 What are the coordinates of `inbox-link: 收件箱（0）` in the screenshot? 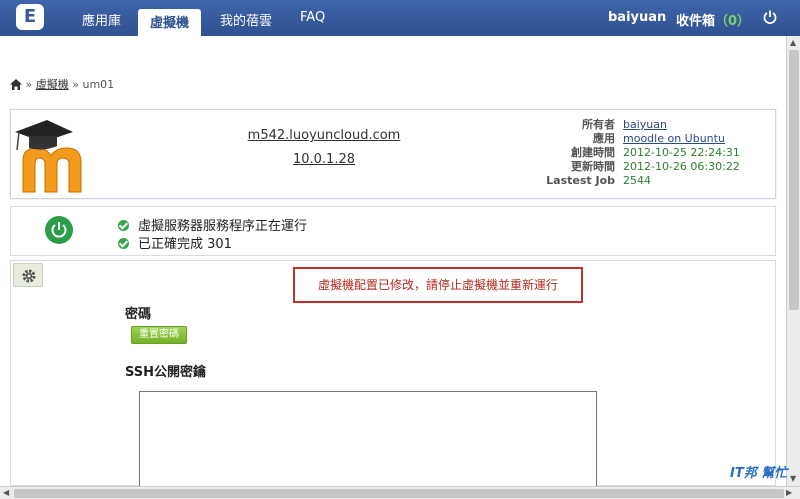 It's located at (713, 19).